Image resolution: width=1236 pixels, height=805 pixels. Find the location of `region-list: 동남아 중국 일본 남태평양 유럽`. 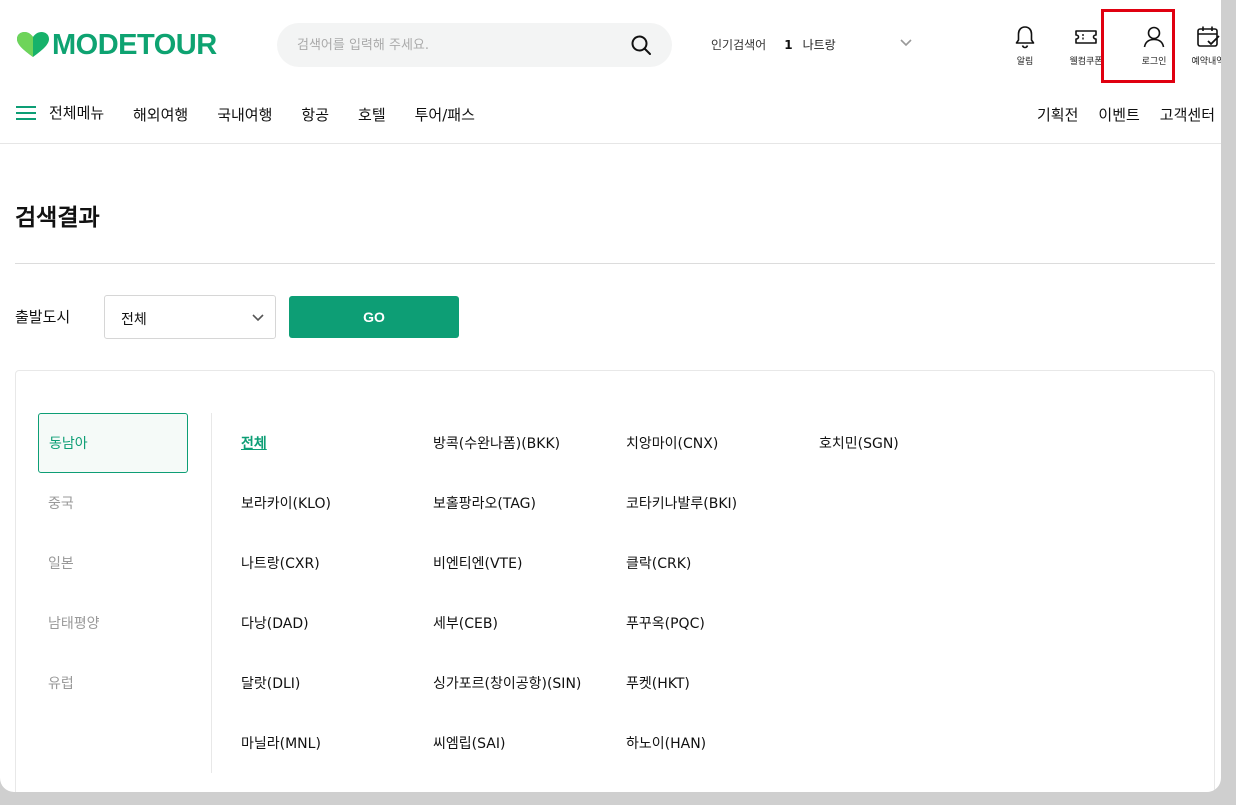

region-list: 동남아 중국 일본 남태평양 유럽 is located at coordinates (113, 563).